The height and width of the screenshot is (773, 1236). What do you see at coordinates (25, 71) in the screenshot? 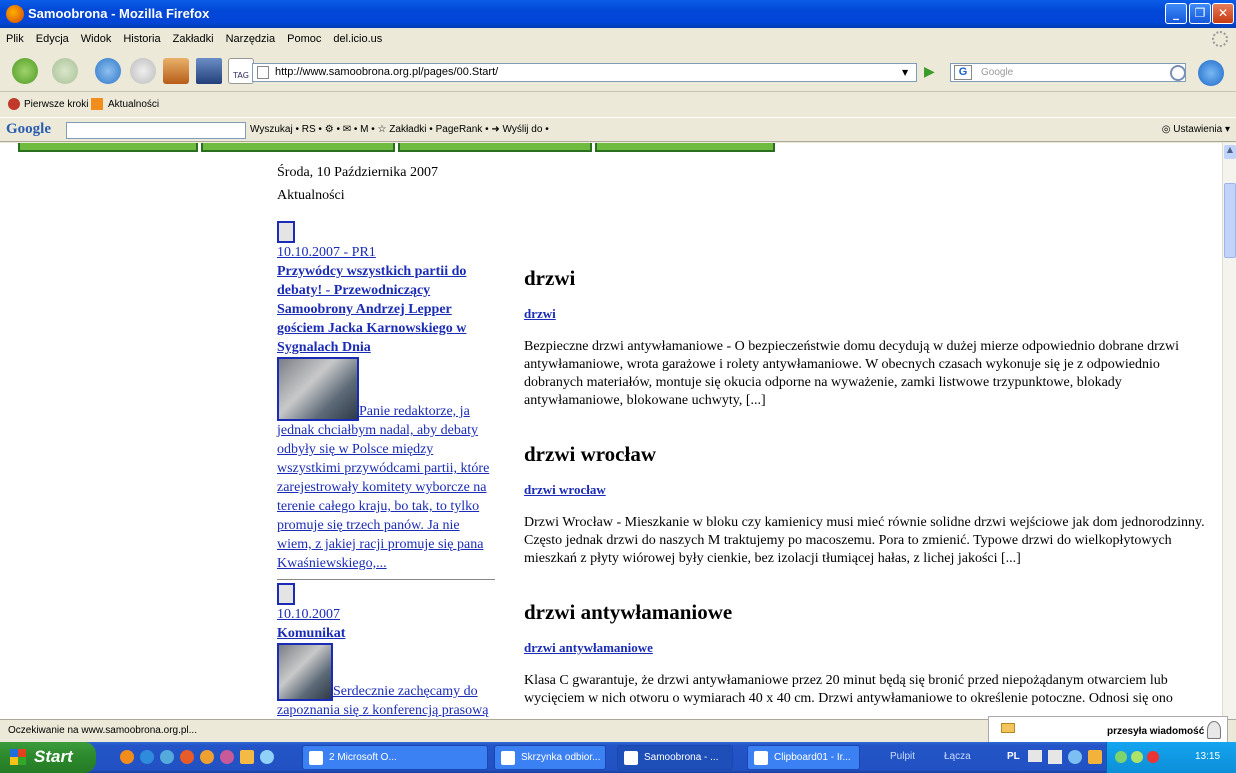
I see `back-button` at bounding box center [25, 71].